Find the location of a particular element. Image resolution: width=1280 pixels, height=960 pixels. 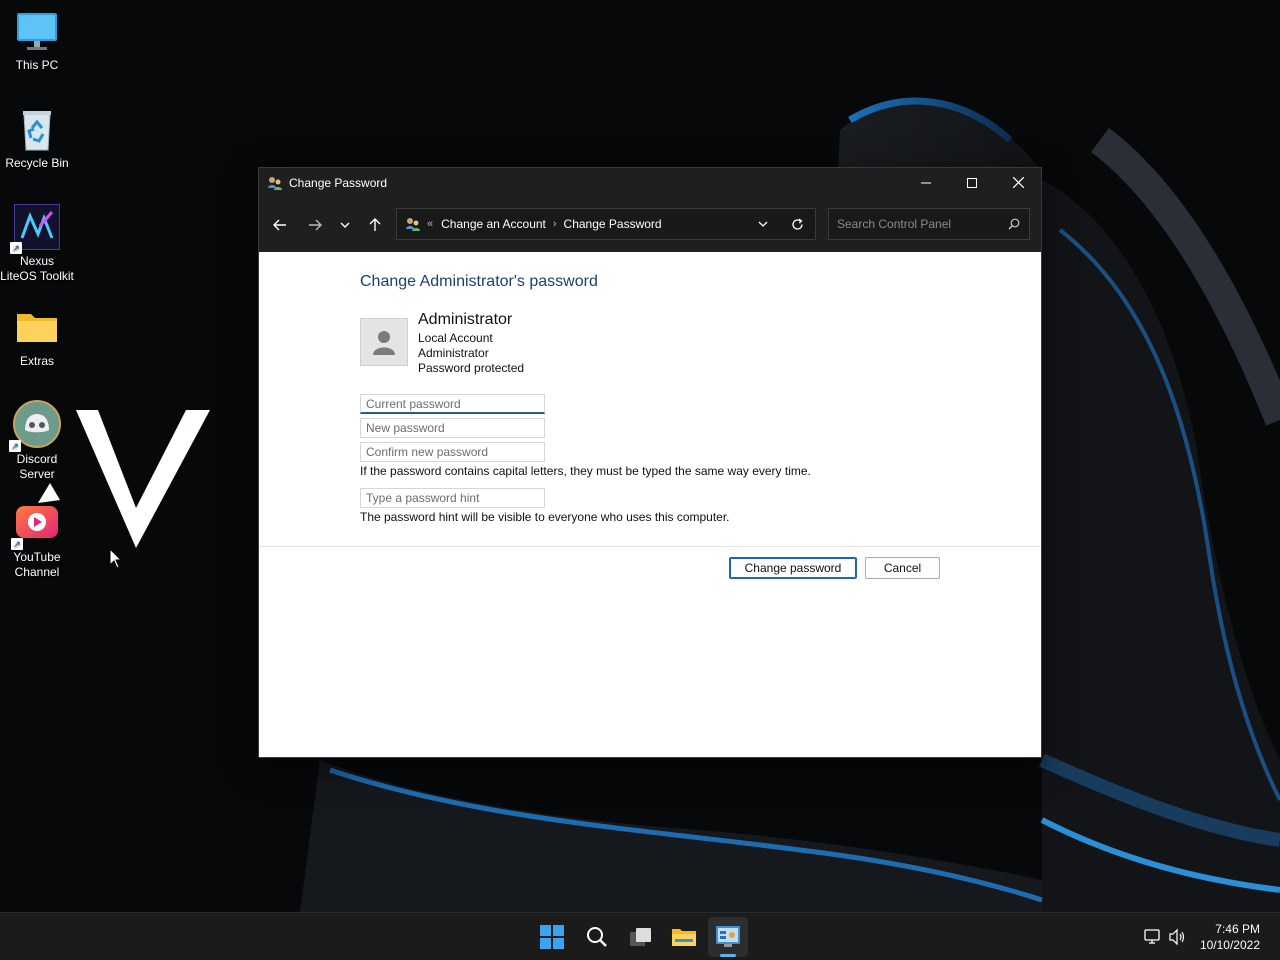

arrow-up-icon is located at coordinates (375, 224).